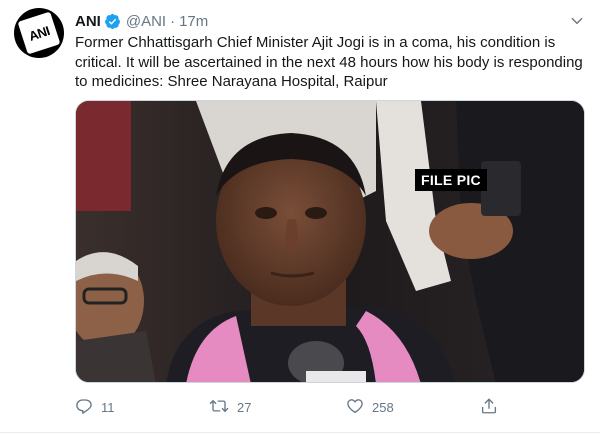 The width and height of the screenshot is (600, 433). What do you see at coordinates (84, 407) in the screenshot?
I see `reply-icon` at bounding box center [84, 407].